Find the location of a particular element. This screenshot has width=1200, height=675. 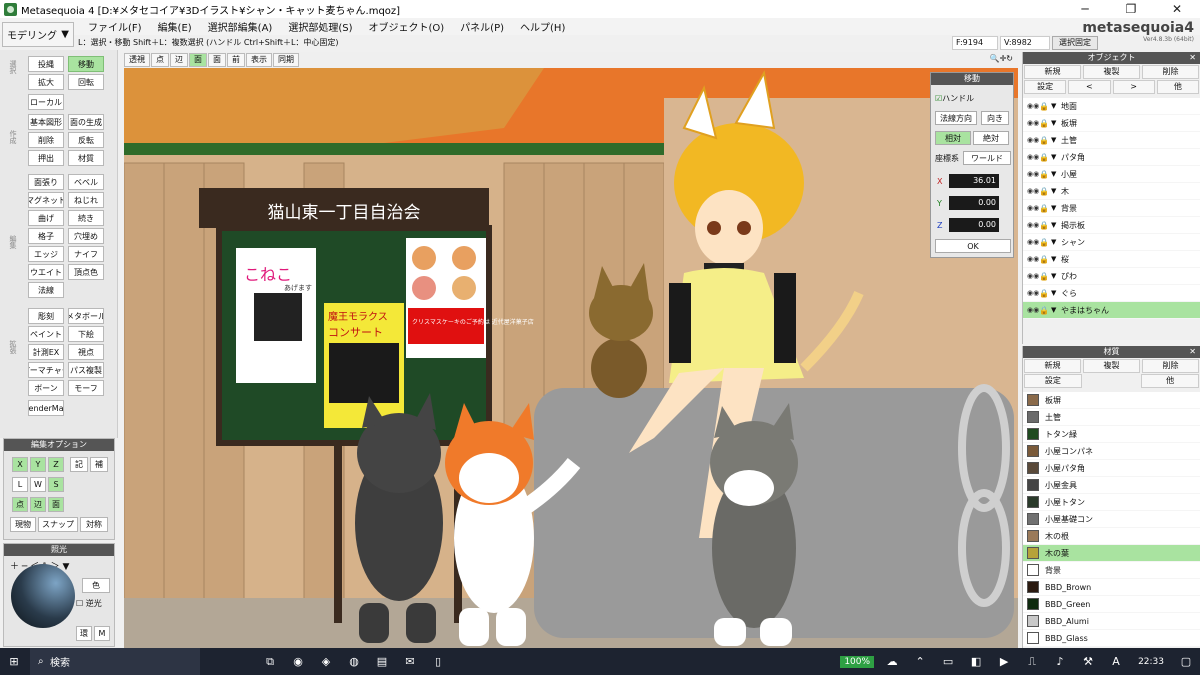

backlight-checkbox: ☐ 逆光 is located at coordinates (89, 603).